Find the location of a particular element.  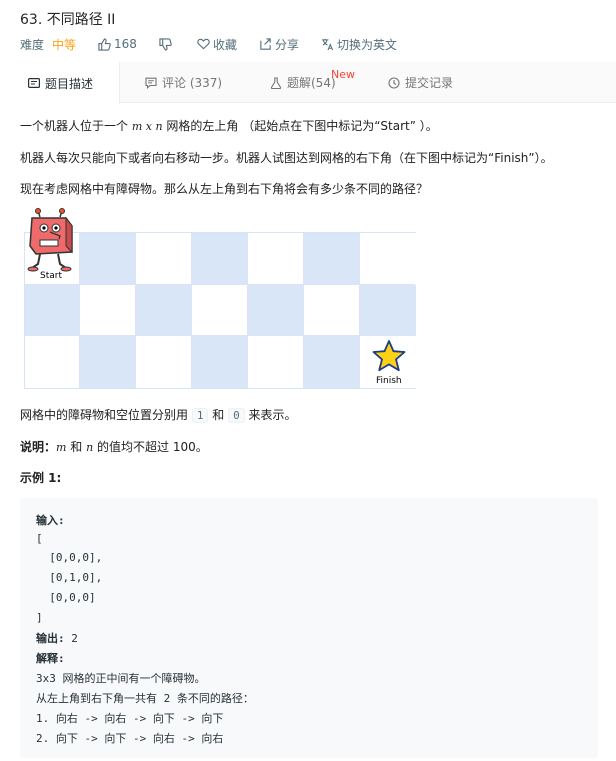

share-button: 分享 is located at coordinates (279, 44).